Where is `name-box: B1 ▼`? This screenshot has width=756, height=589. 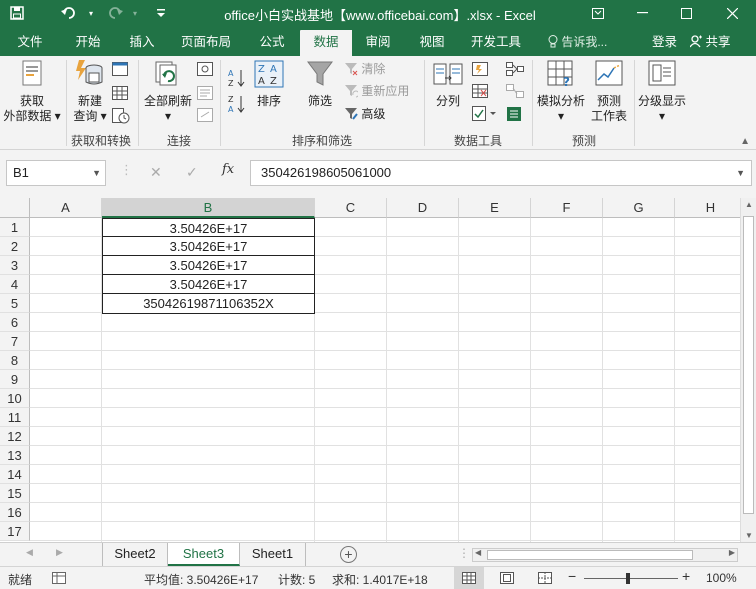
name-box: B1 ▼ is located at coordinates (56, 173).